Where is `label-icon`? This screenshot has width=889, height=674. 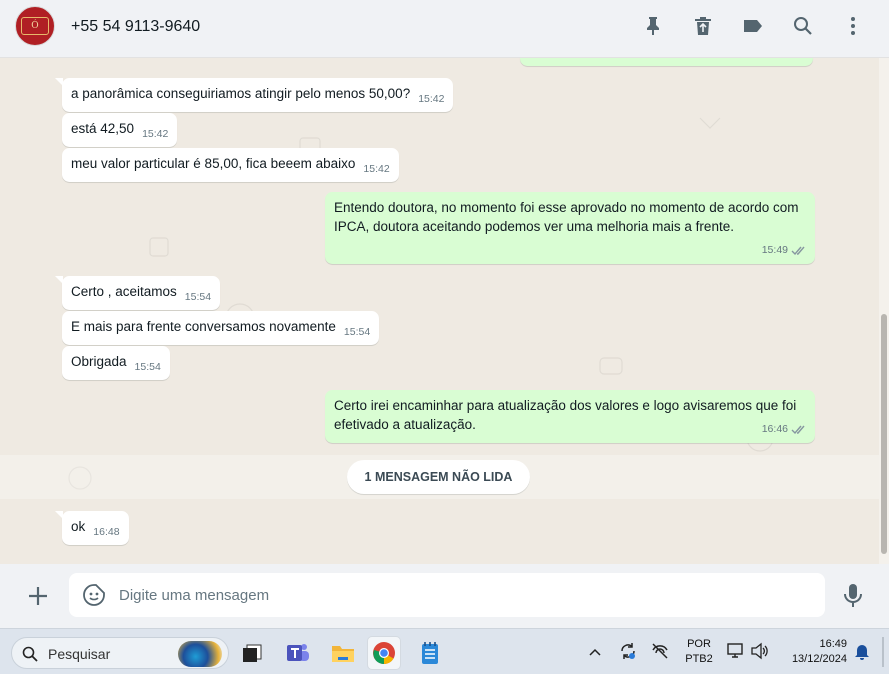
label-icon is located at coordinates (753, 26).